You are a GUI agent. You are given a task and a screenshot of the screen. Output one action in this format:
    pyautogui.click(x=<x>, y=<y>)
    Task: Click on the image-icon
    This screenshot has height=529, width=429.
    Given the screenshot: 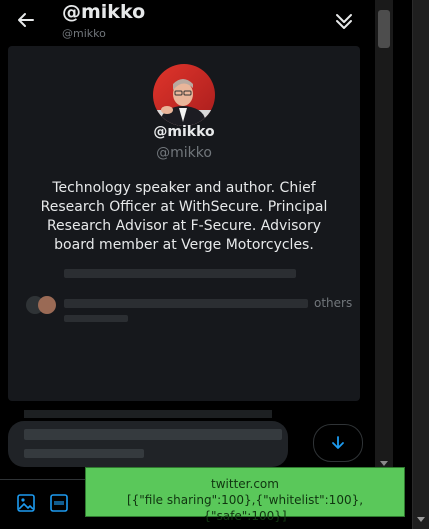 What is the action you would take?
    pyautogui.click(x=26, y=503)
    